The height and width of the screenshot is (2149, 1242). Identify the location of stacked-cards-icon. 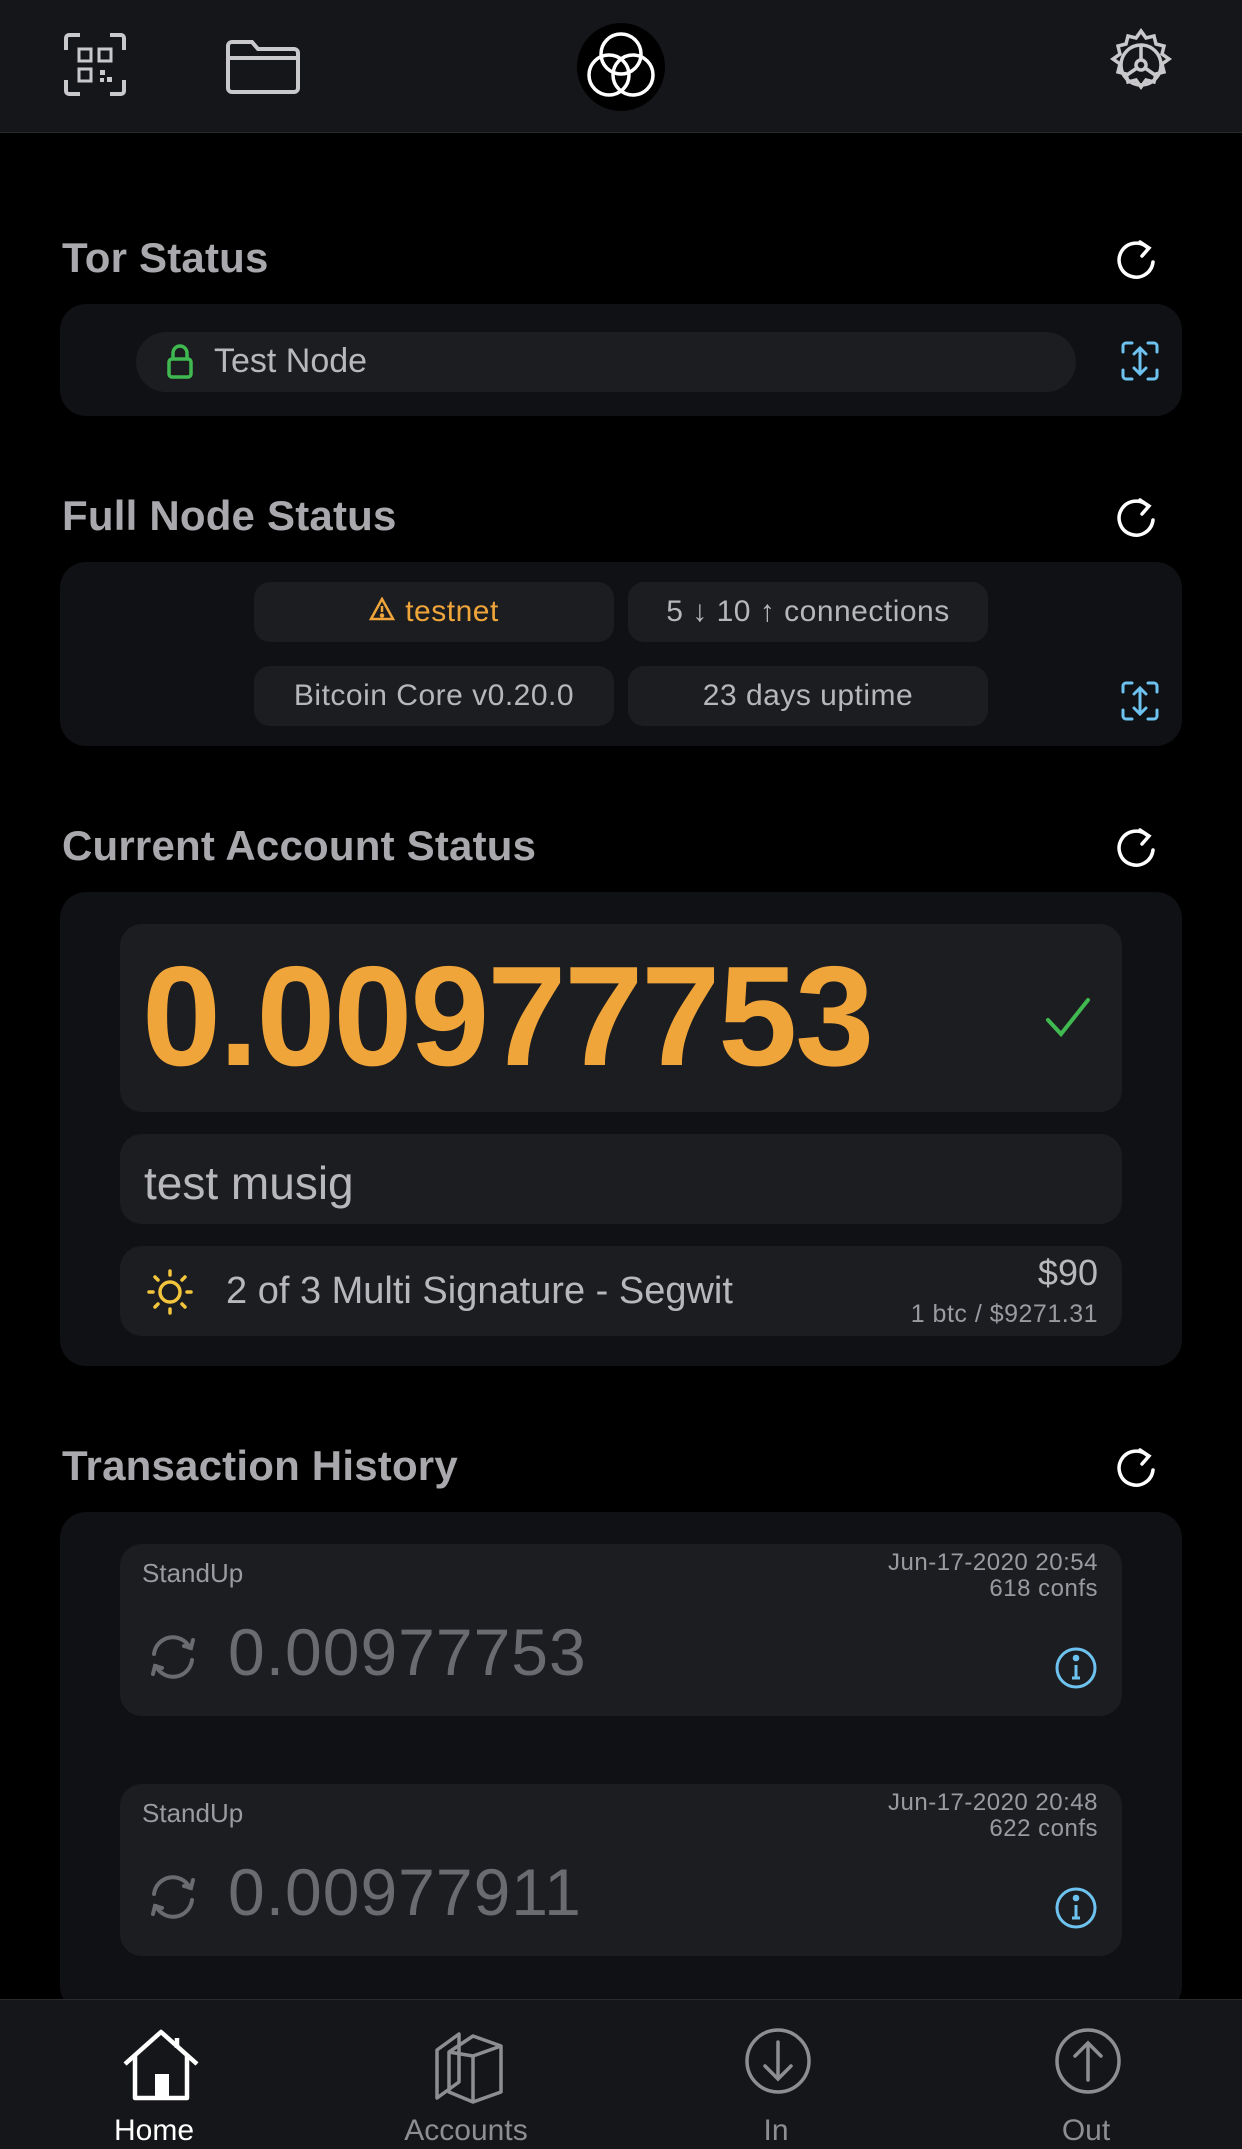
(469, 2068).